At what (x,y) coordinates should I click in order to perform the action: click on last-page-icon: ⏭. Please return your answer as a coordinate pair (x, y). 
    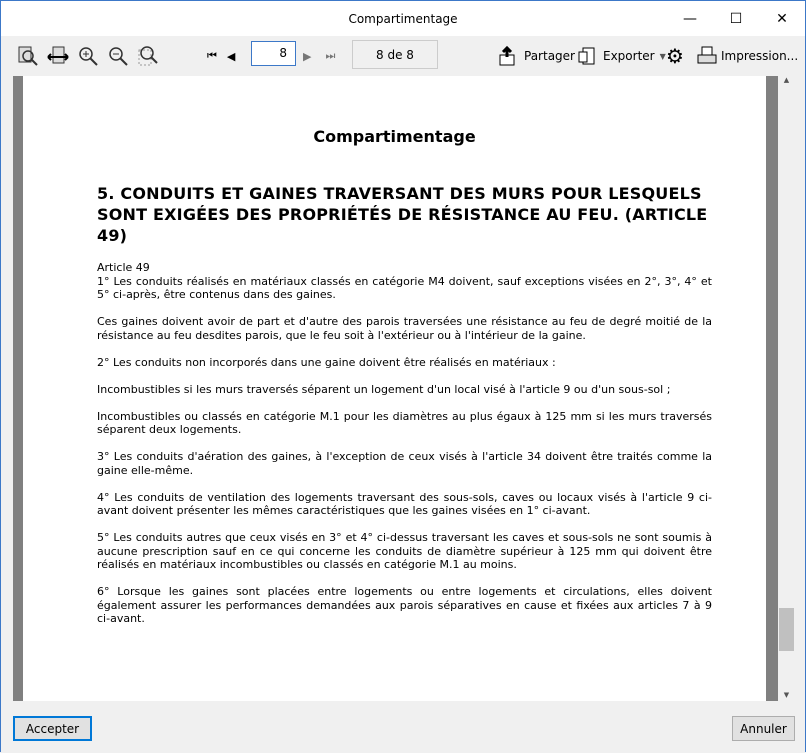
    Looking at the image, I should click on (330, 56).